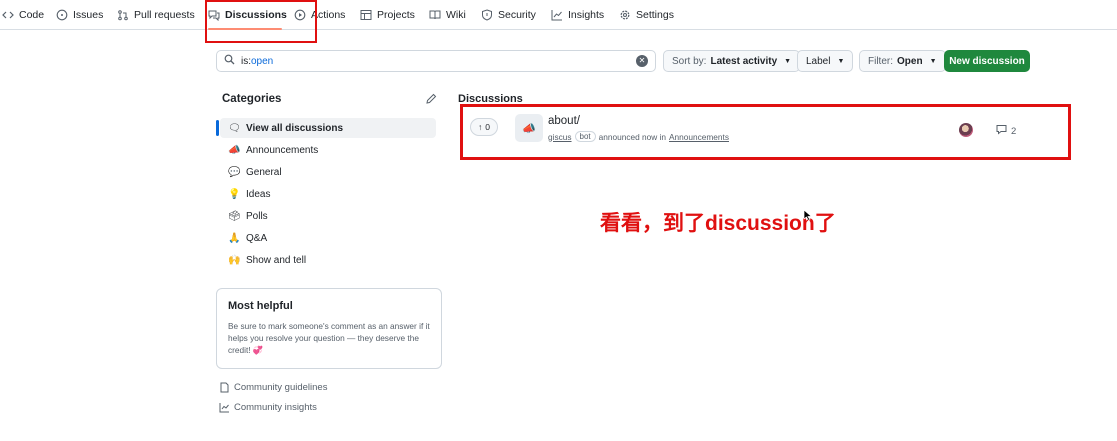 The width and height of the screenshot is (1117, 441). I want to click on label-dropdown: Label ▼, so click(825, 61).